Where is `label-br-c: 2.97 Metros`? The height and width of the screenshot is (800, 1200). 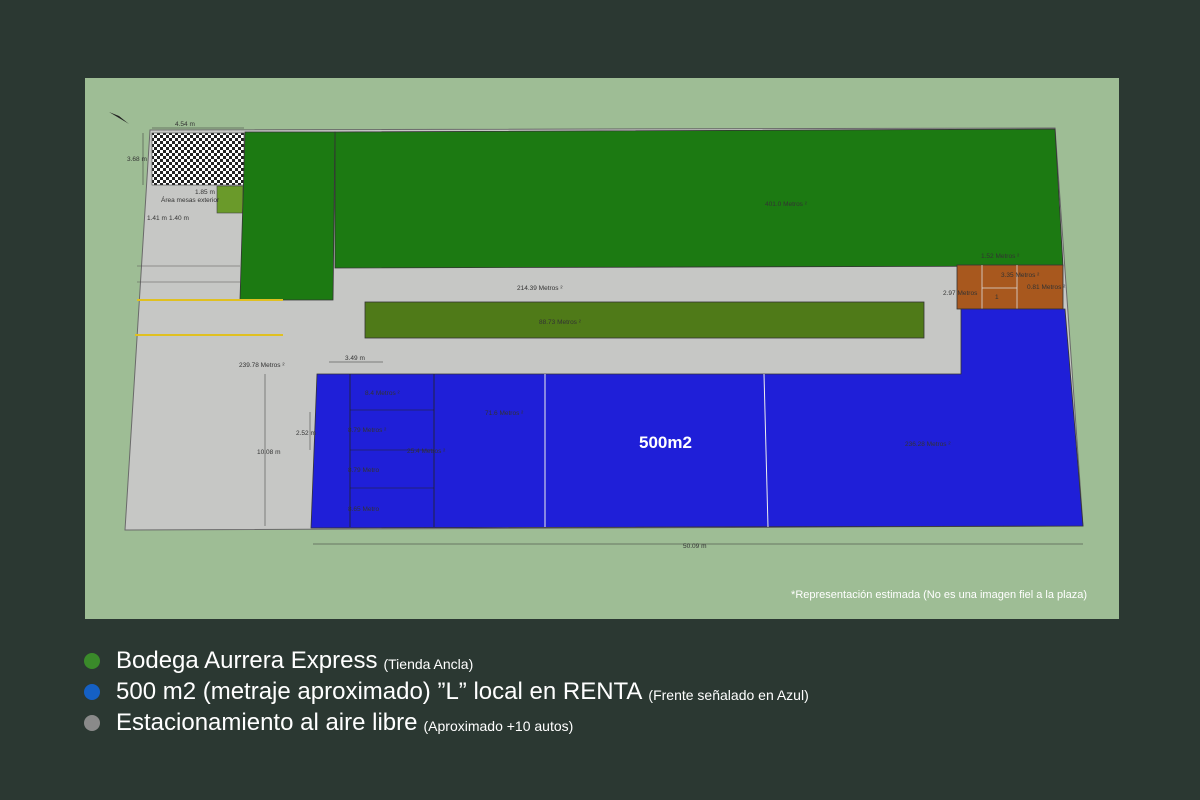 label-br-c: 2.97 Metros is located at coordinates (960, 293).